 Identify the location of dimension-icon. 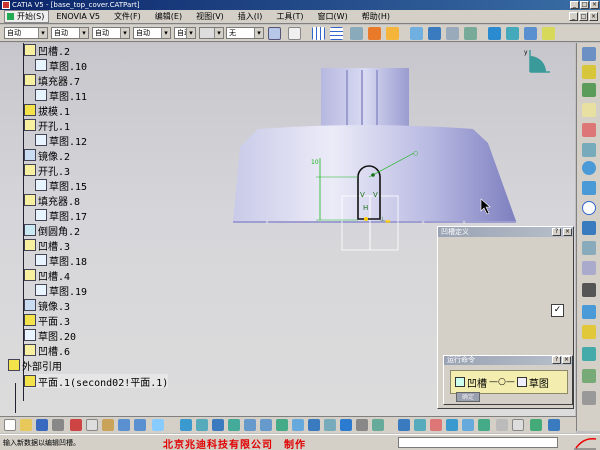
(392, 33).